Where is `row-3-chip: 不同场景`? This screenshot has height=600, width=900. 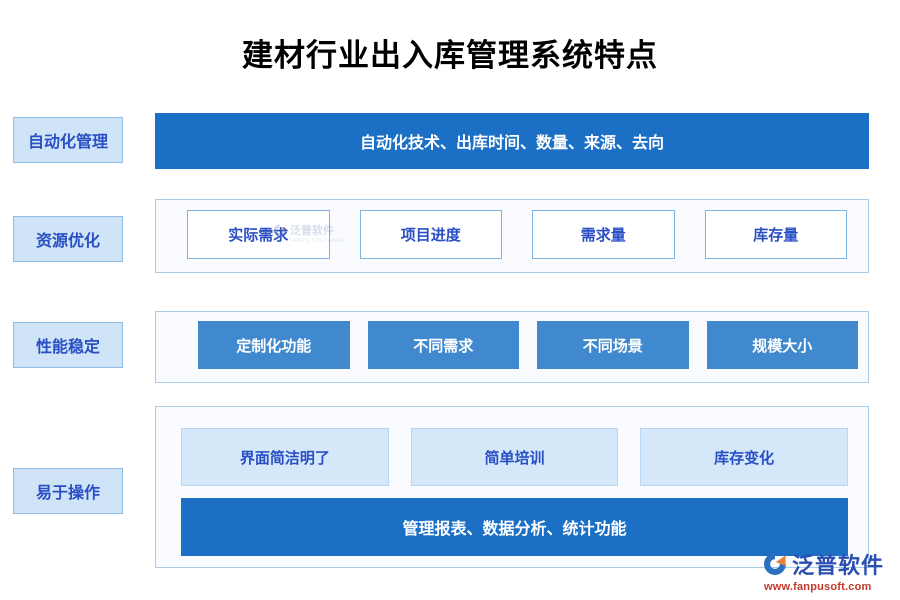
row-3-chip: 不同场景 is located at coordinates (613, 345).